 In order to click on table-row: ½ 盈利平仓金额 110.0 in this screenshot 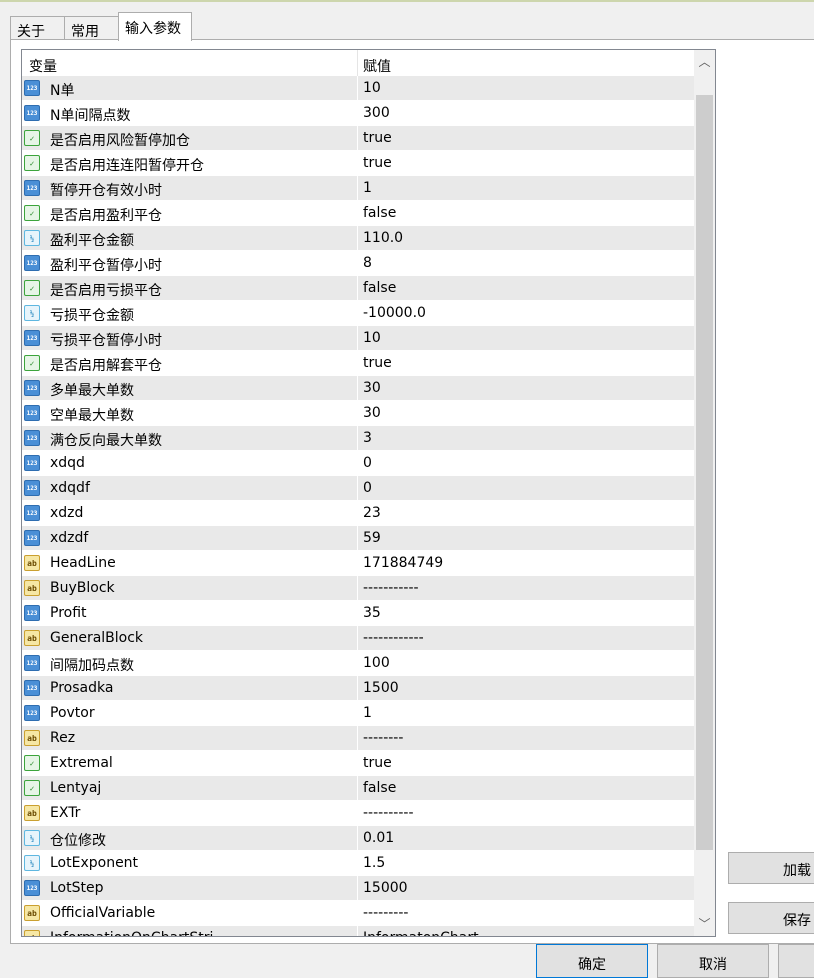, I will do `click(358, 238)`.